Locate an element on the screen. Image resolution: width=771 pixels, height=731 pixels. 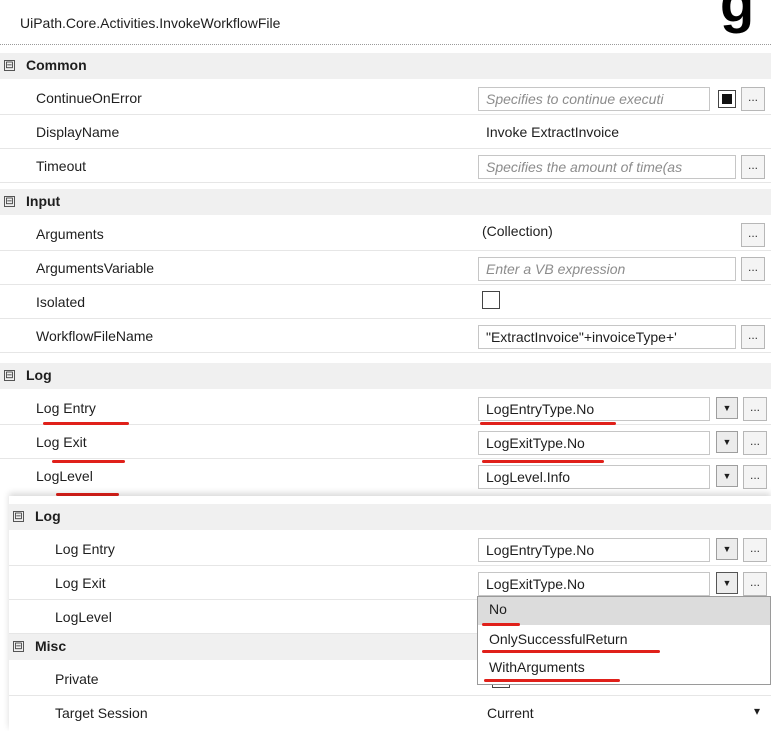
display-name-value: Invoke ExtractInvoice is located at coordinates (552, 136).